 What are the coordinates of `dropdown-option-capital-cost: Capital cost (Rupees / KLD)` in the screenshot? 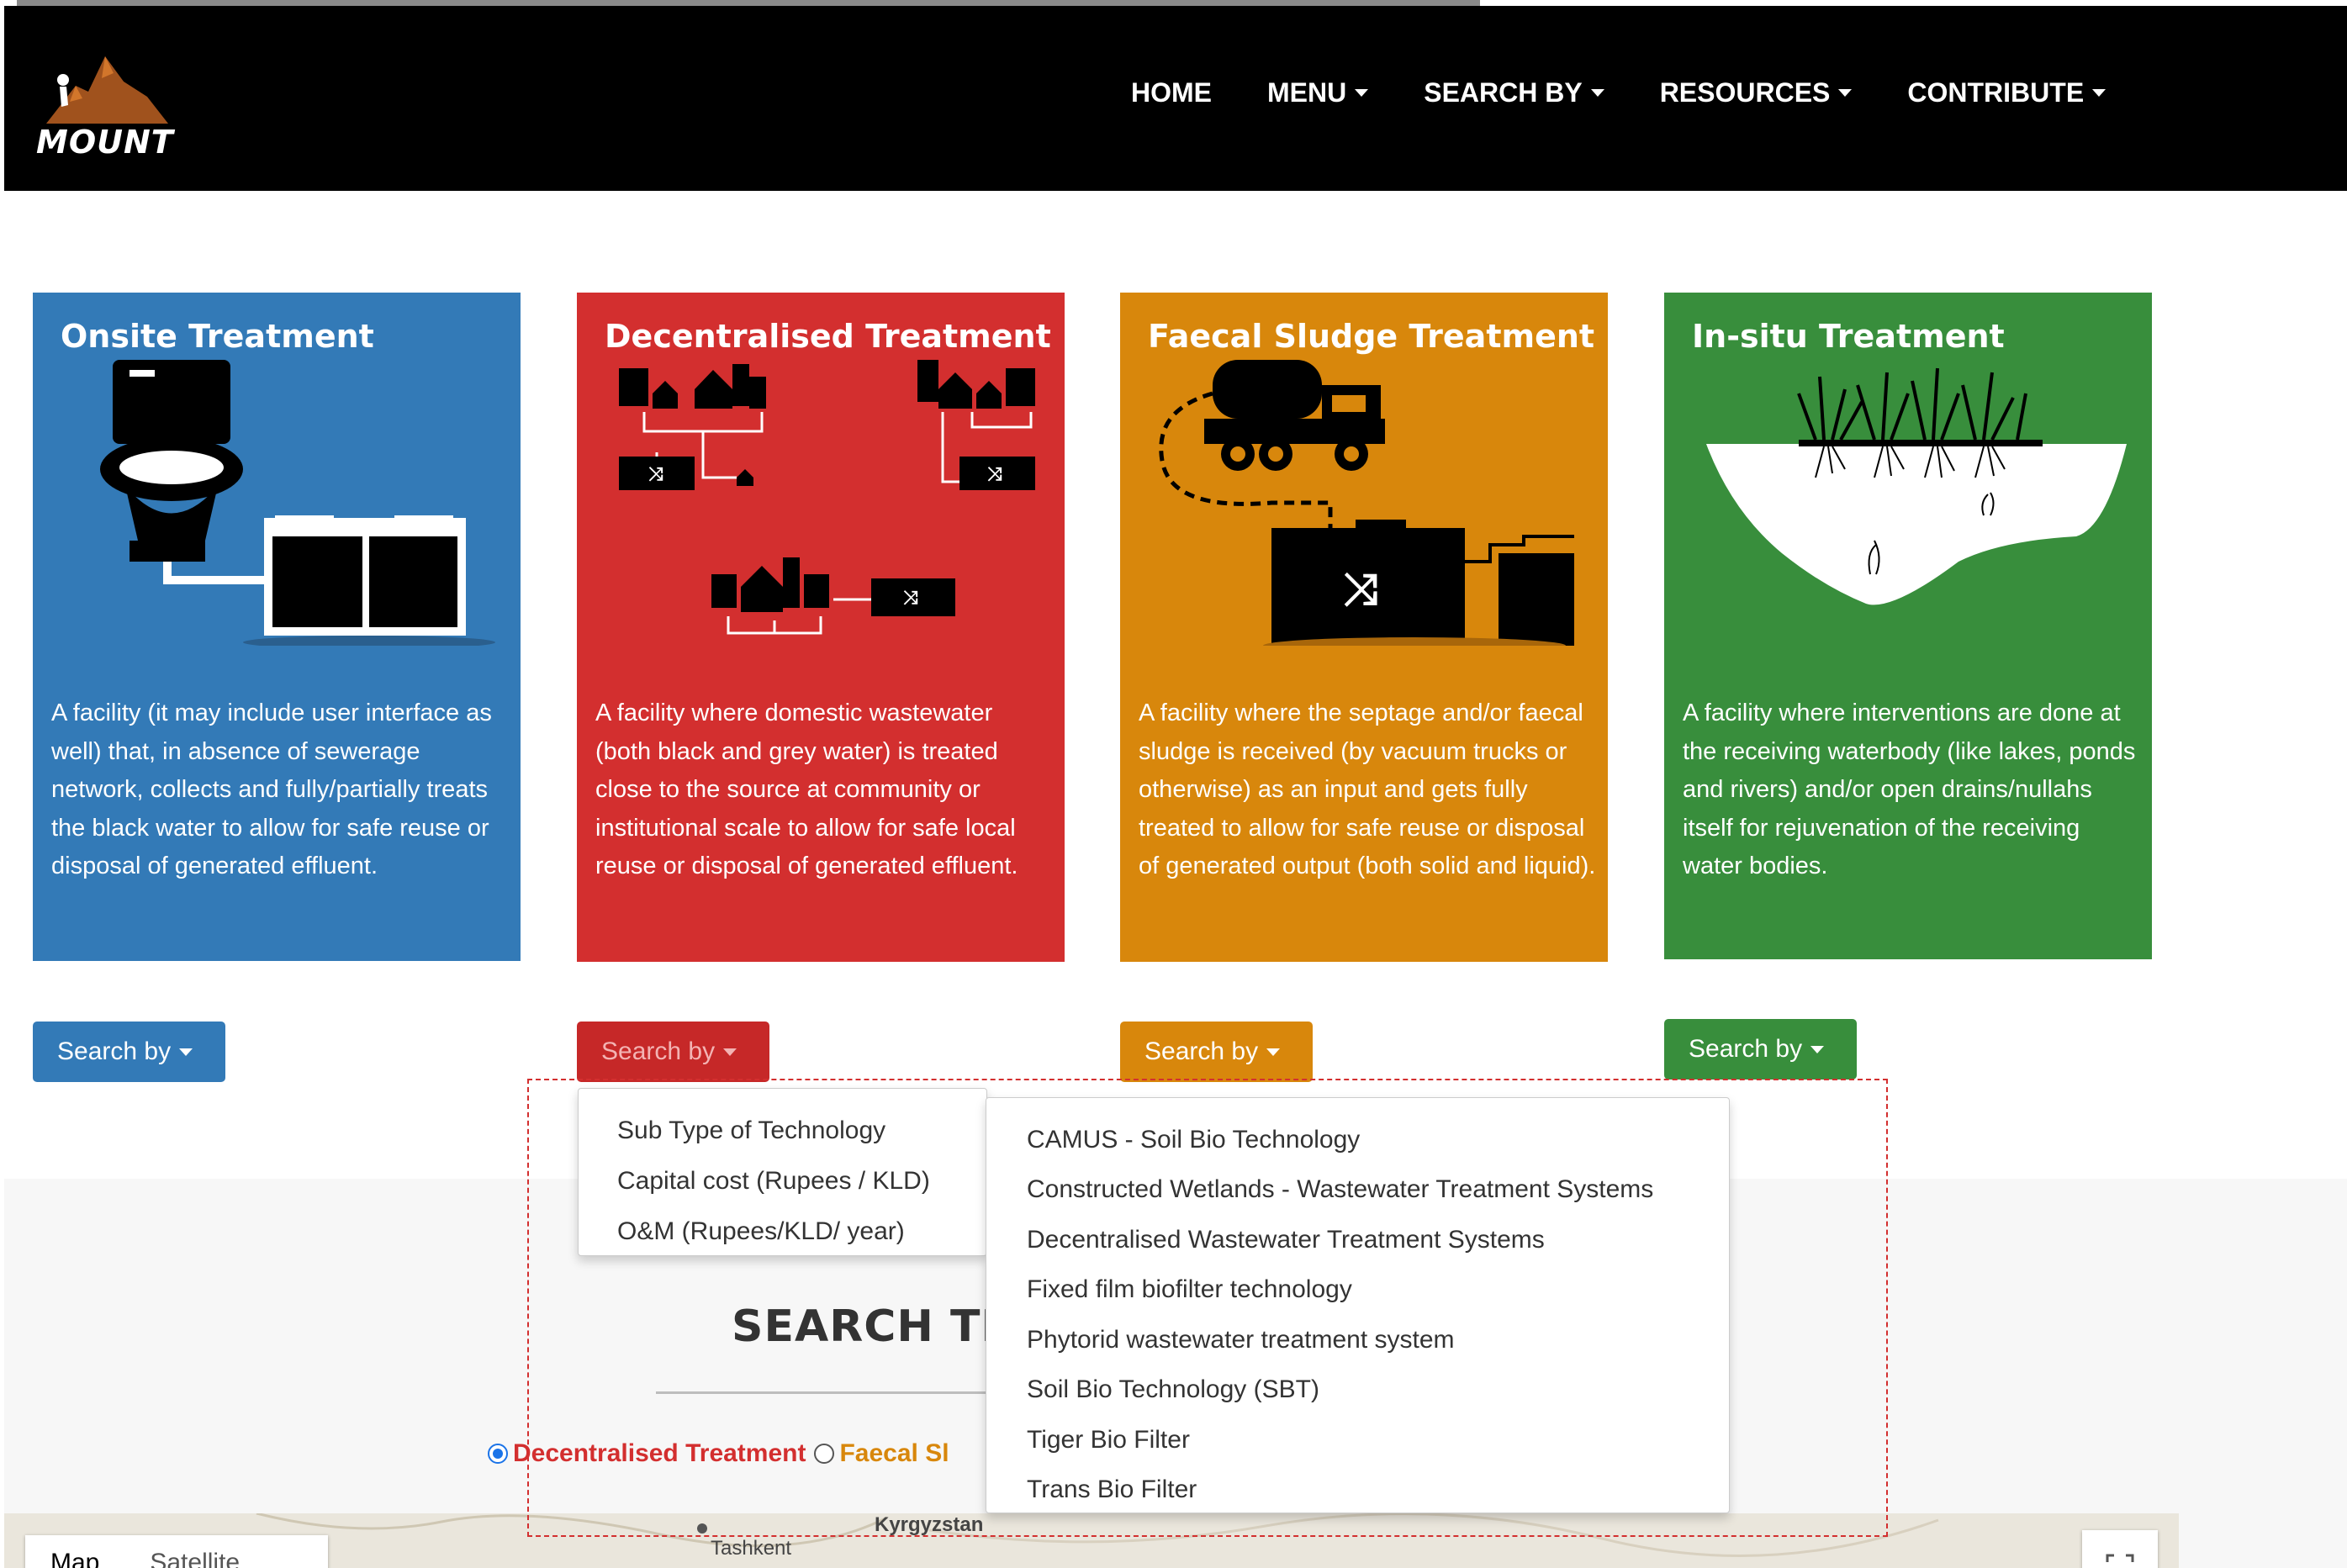 It's located at (782, 1181).